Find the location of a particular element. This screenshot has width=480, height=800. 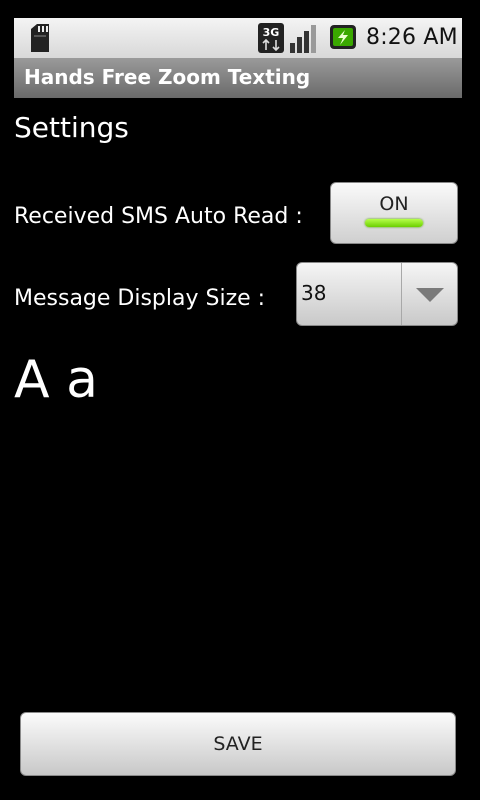

save-button-label: SAVE is located at coordinates (238, 744).